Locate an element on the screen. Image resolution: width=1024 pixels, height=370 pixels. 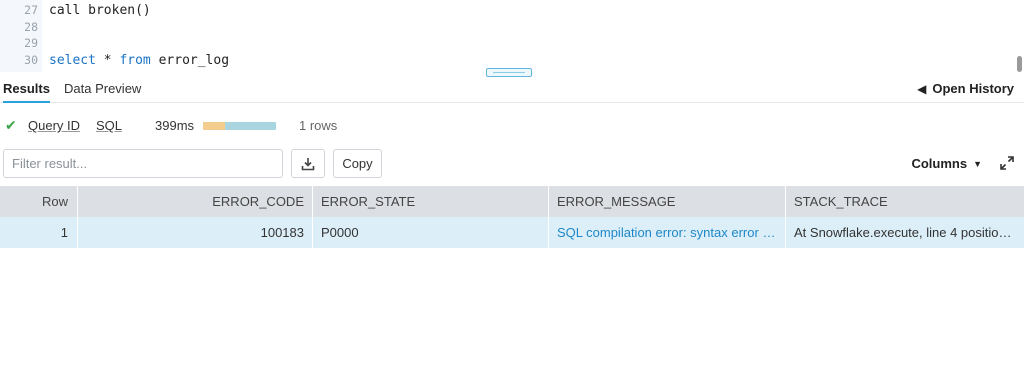
code-line: 29 is located at coordinates (505, 43).